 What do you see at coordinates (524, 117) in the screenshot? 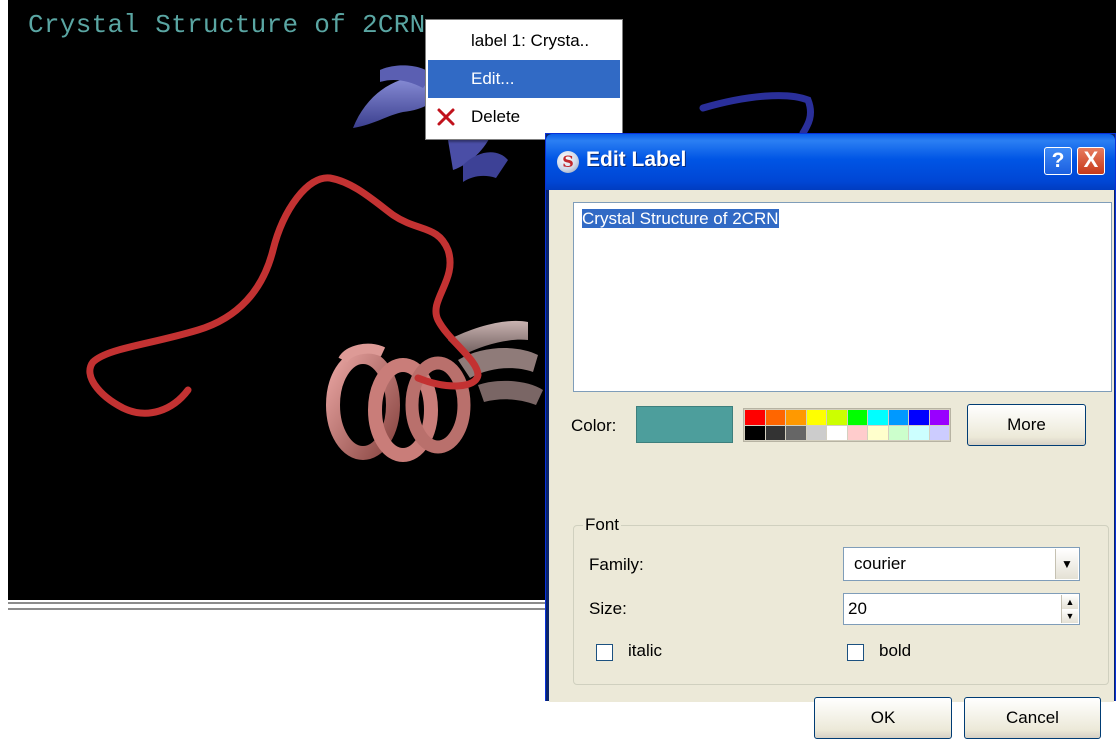
I see `menu-item-delete: Delete` at bounding box center [524, 117].